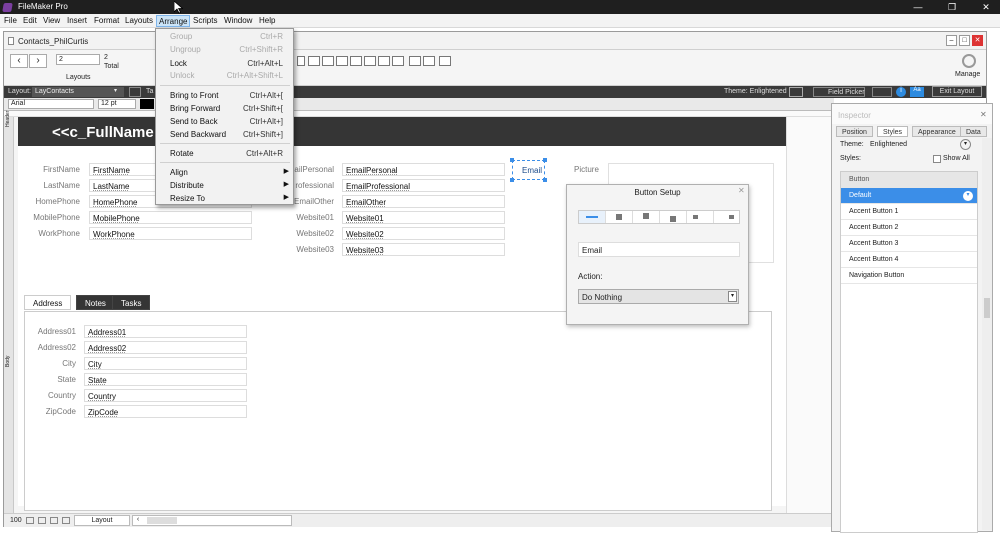 The image size is (1000, 536). What do you see at coordinates (937, 159) in the screenshot?
I see `show-all-checkbox` at bounding box center [937, 159].